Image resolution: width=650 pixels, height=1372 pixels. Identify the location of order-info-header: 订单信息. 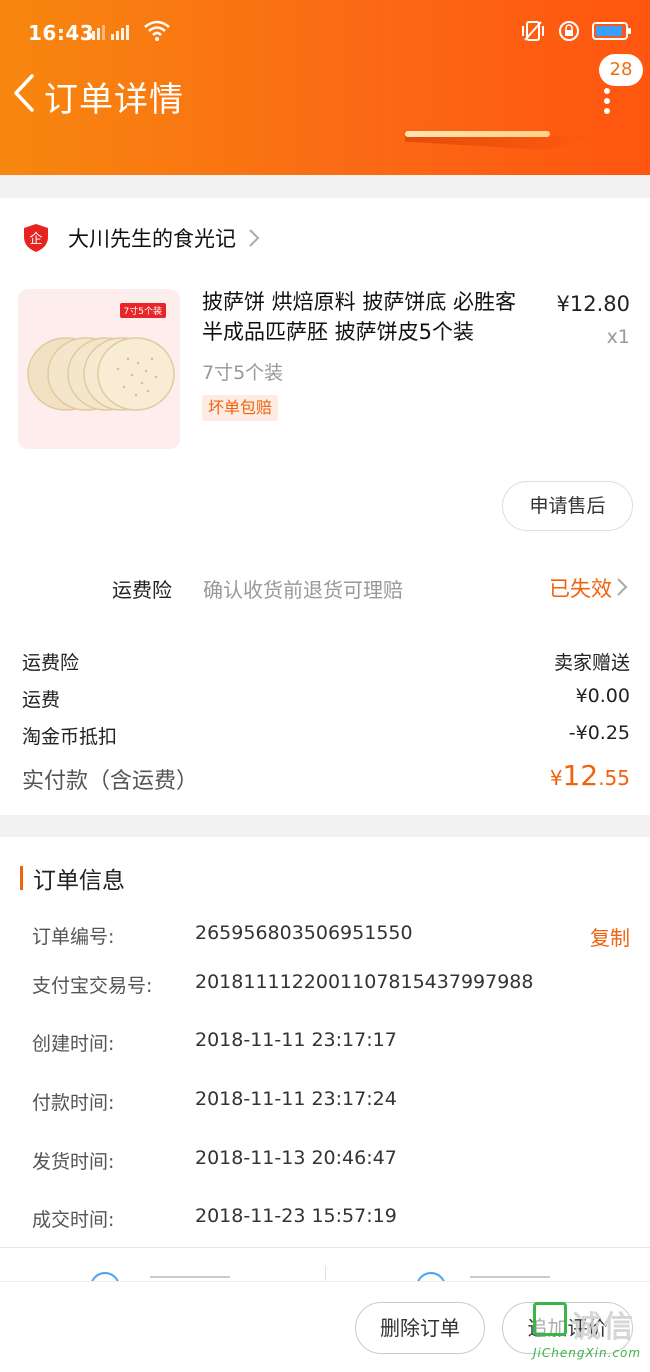
(72, 878).